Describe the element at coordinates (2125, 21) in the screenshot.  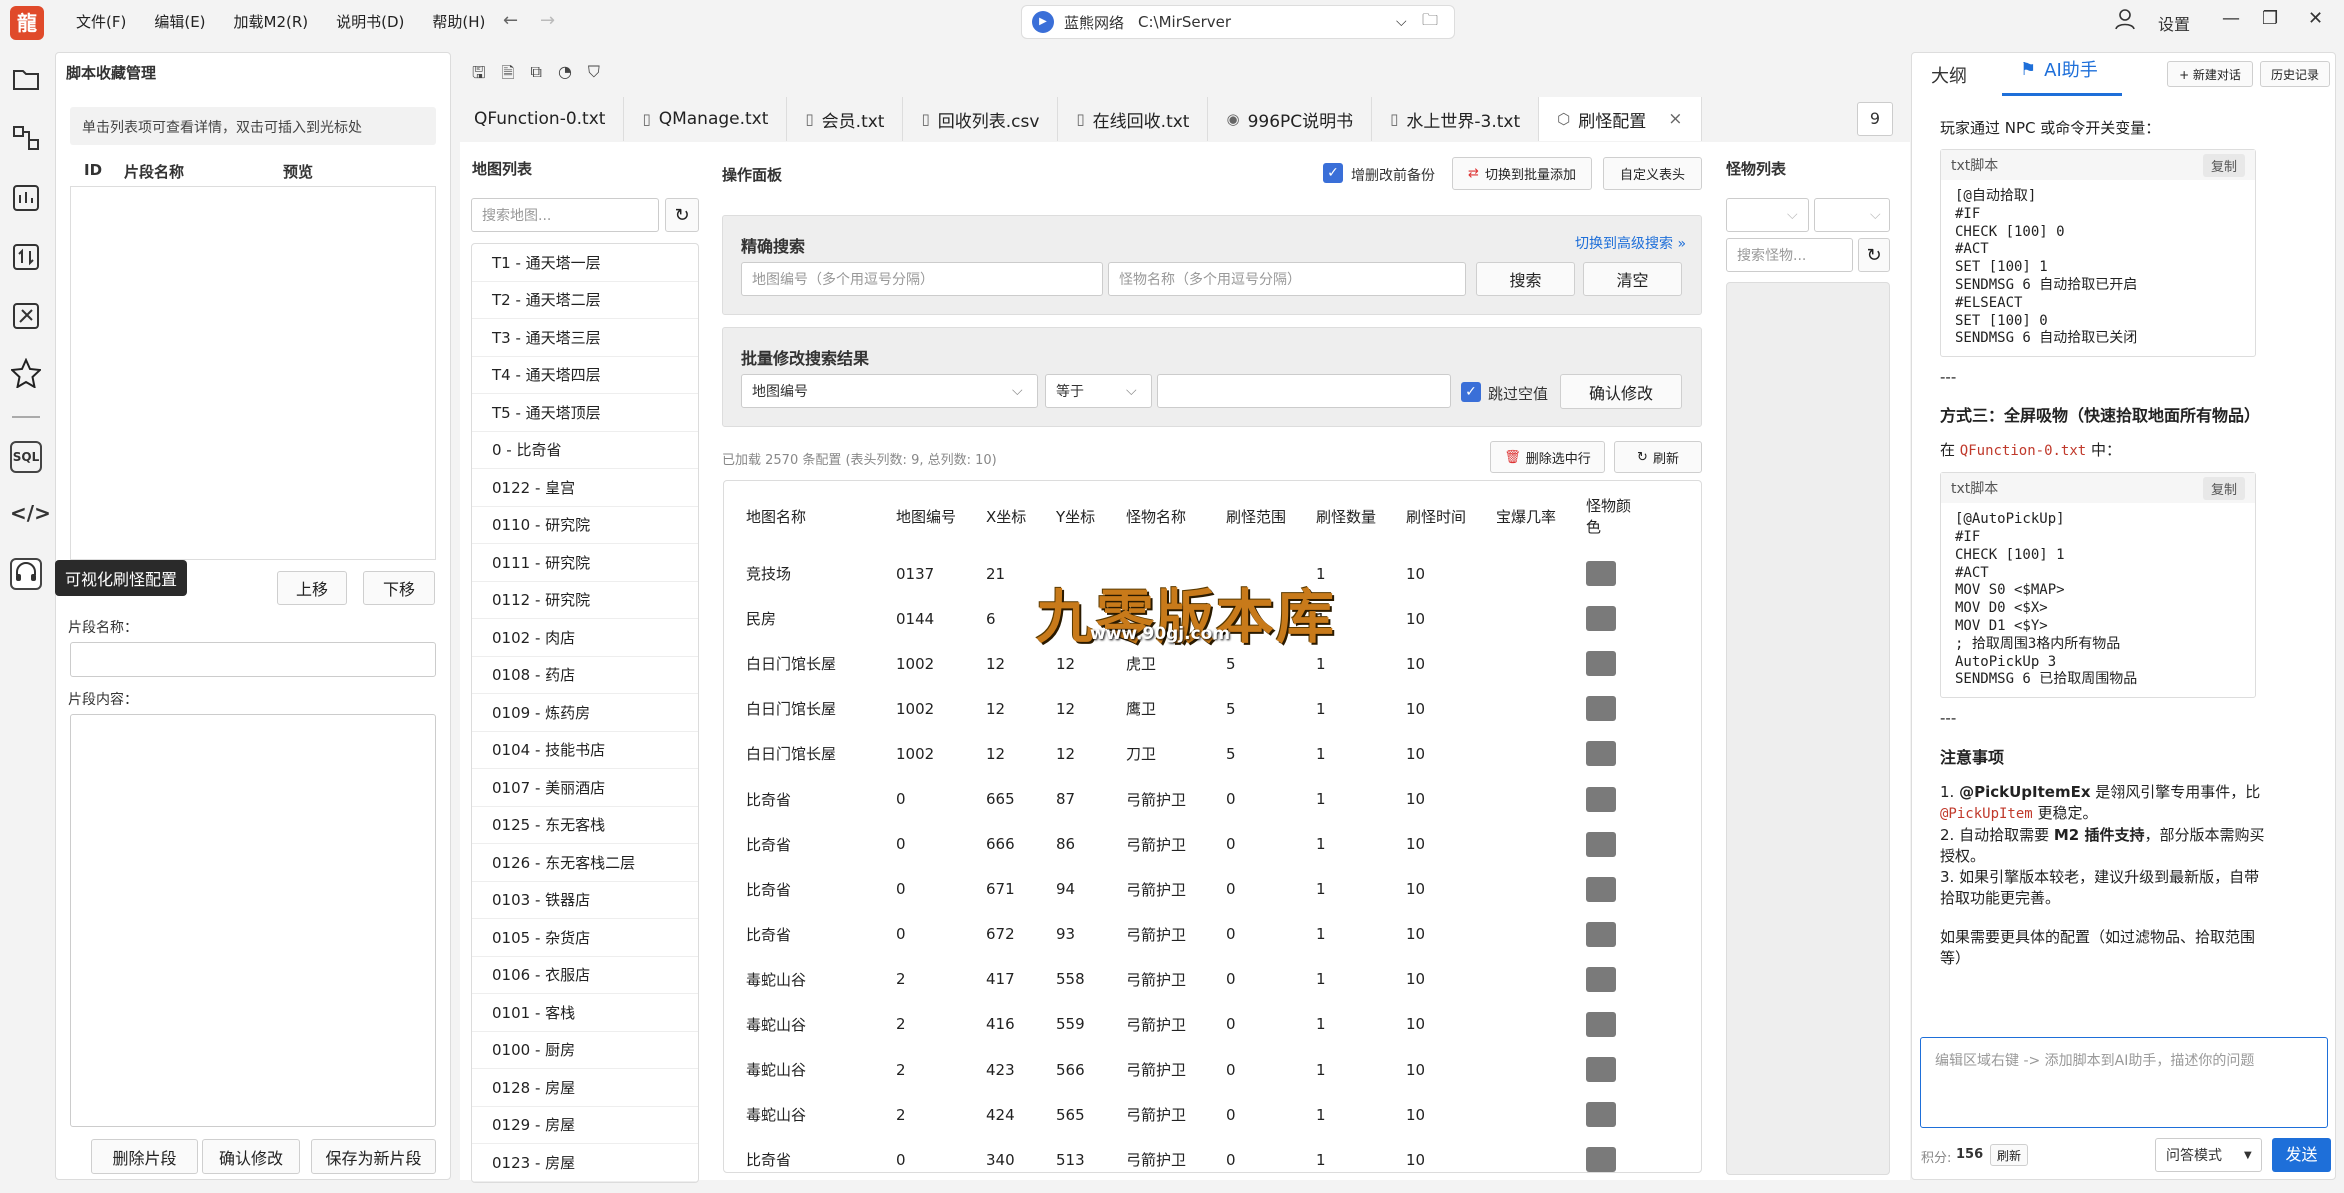
I see `user-icon` at that location.